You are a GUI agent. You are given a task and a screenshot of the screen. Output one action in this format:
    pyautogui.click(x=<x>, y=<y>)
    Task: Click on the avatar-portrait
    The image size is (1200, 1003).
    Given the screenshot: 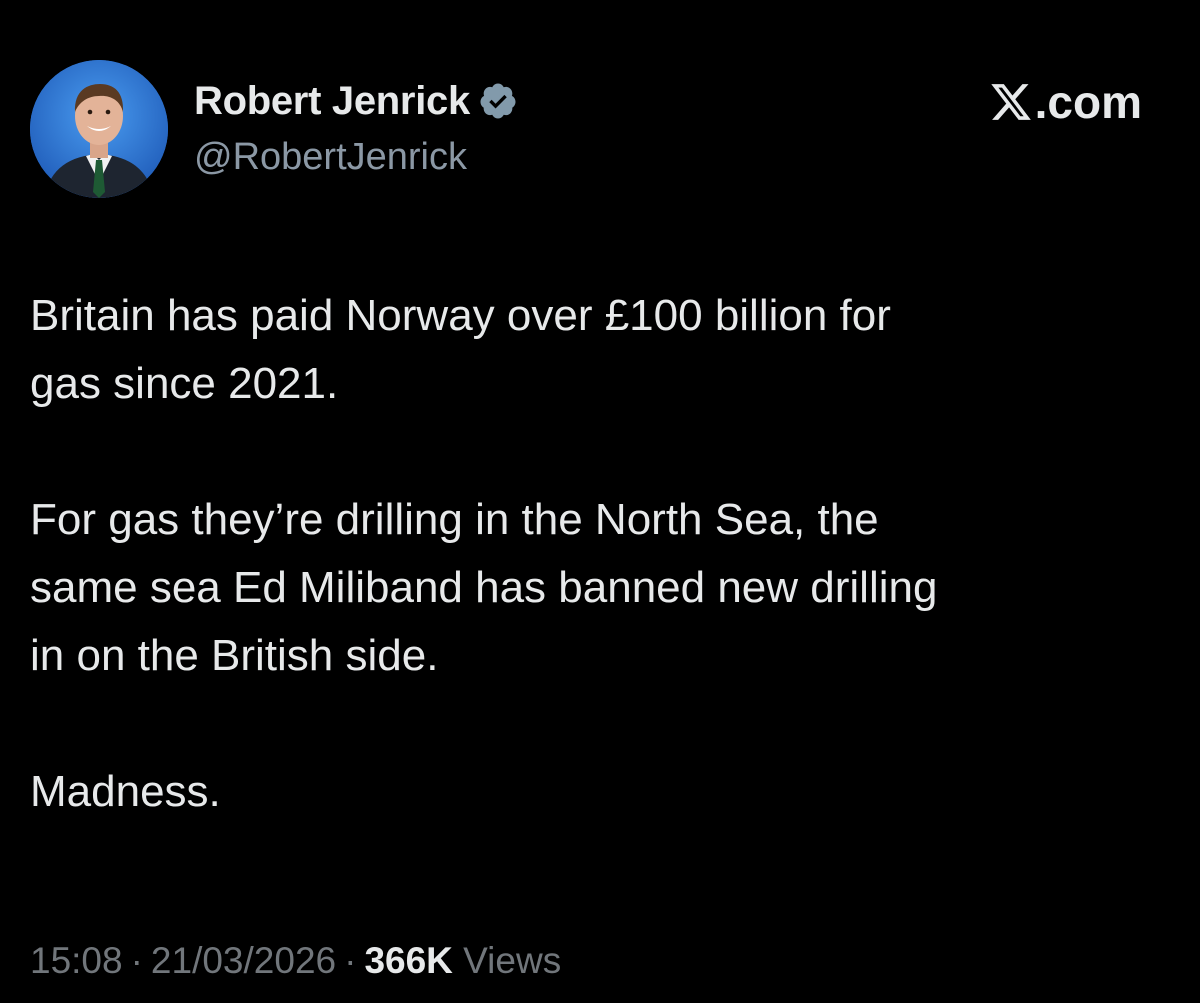 What is the action you would take?
    pyautogui.click(x=99, y=129)
    